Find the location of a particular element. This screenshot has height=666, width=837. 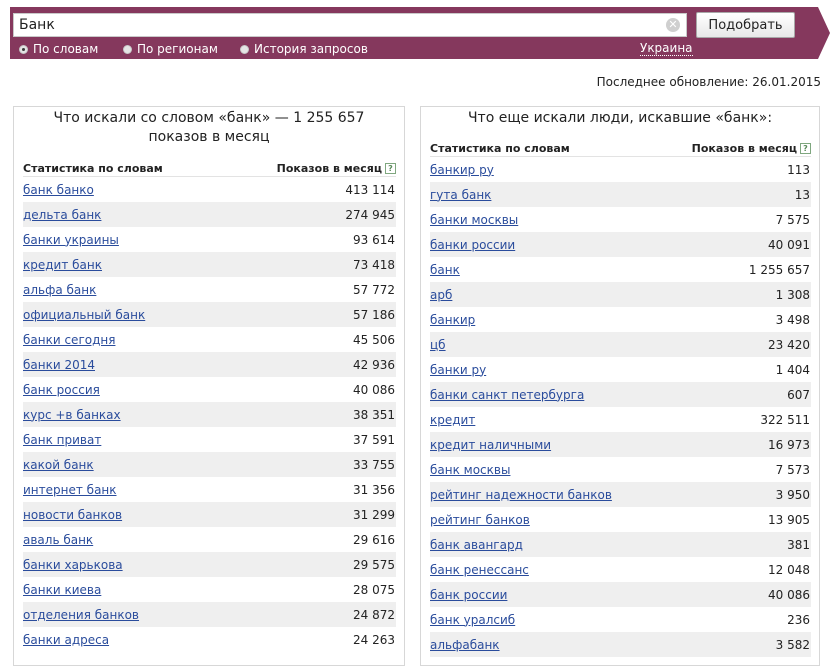

impressions-count: 236 is located at coordinates (798, 619).